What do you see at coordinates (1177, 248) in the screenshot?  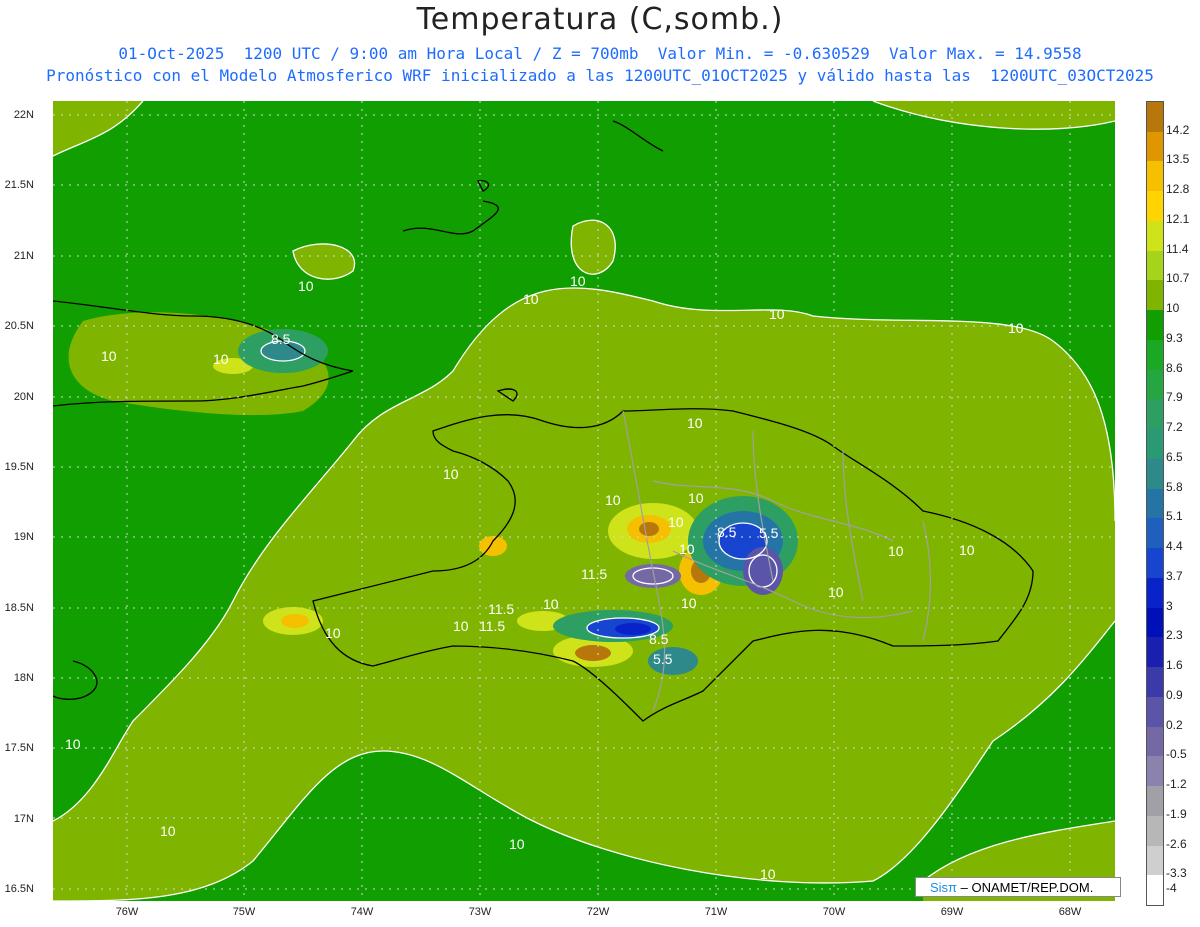 I see `colorbar-label: 11.4` at bounding box center [1177, 248].